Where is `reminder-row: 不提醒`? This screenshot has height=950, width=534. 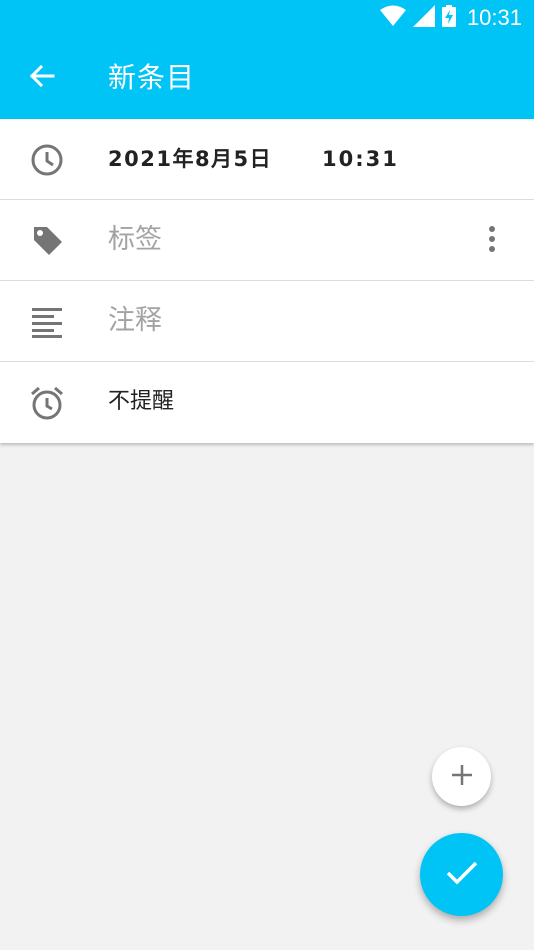 reminder-row: 不提醒 is located at coordinates (267, 402).